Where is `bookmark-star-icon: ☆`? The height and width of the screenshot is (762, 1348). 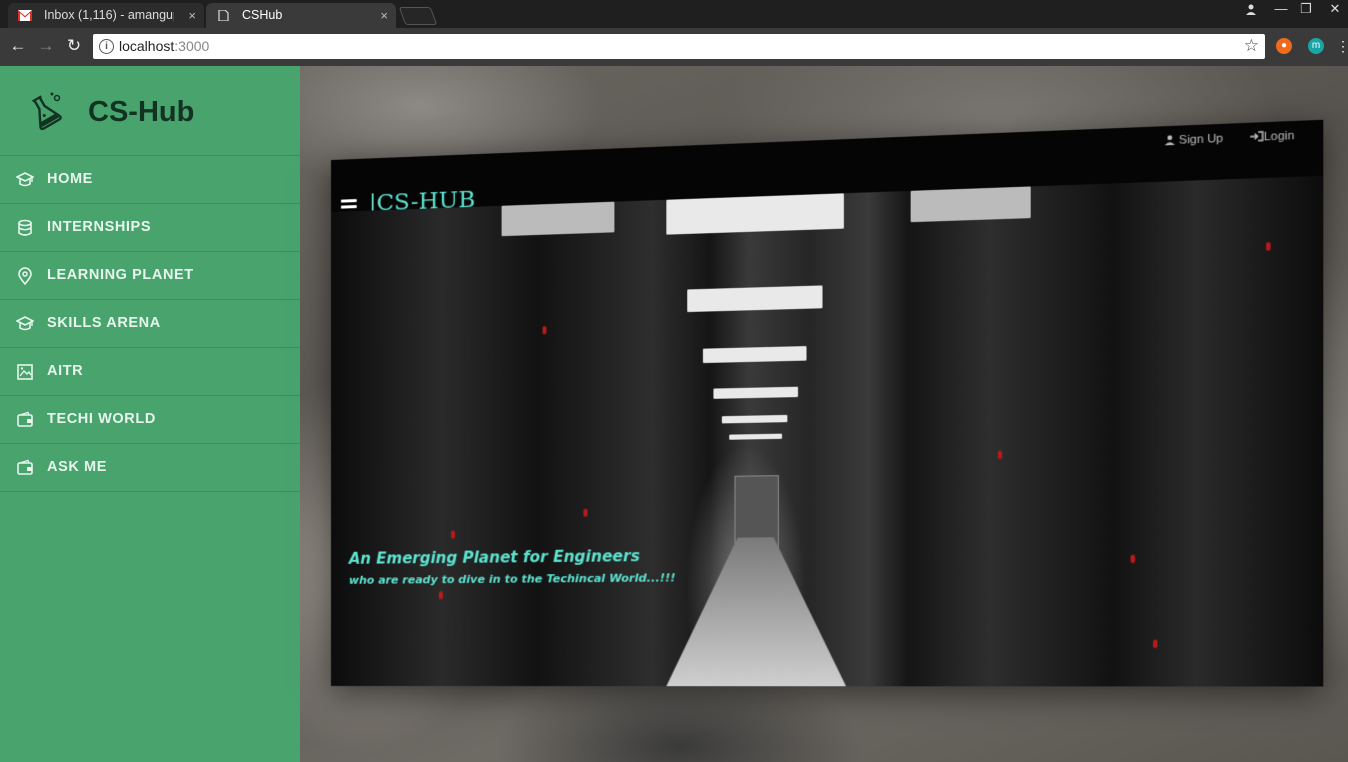
bookmark-star-icon: ☆ is located at coordinates (1251, 46).